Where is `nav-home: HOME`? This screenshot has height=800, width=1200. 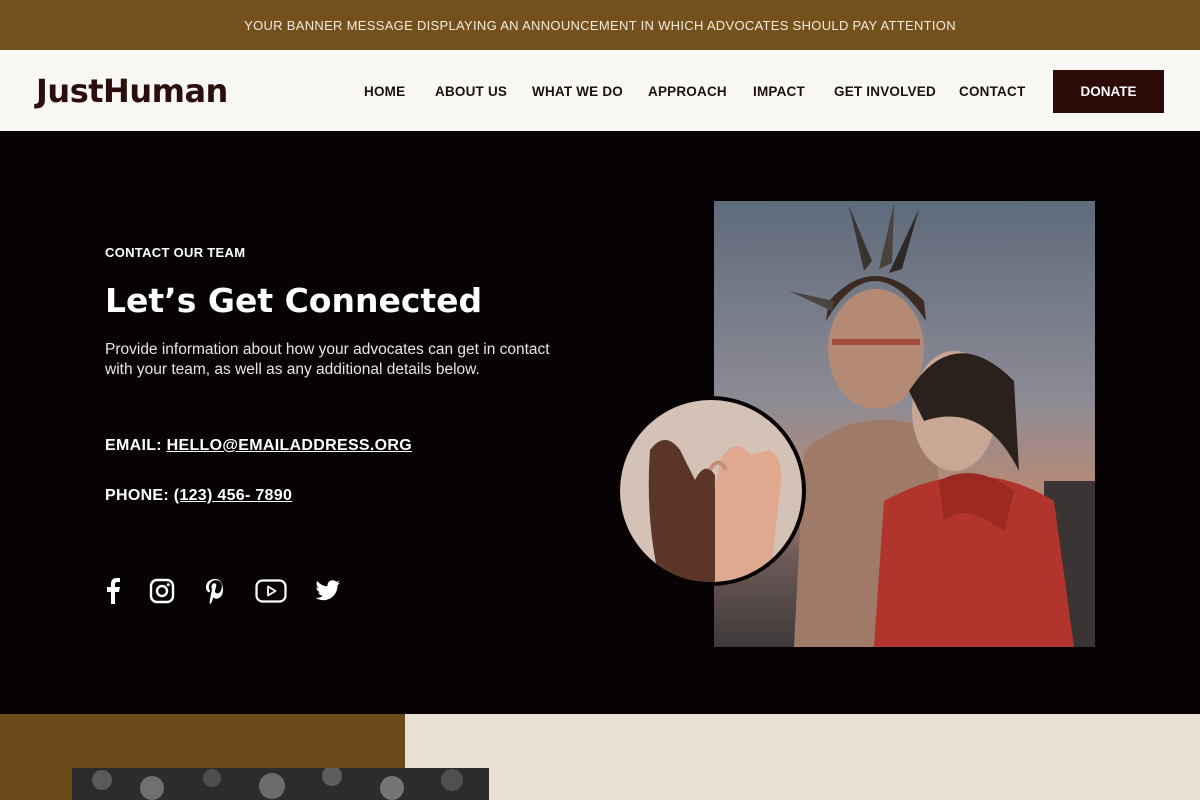
nav-home: HOME is located at coordinates (384, 91).